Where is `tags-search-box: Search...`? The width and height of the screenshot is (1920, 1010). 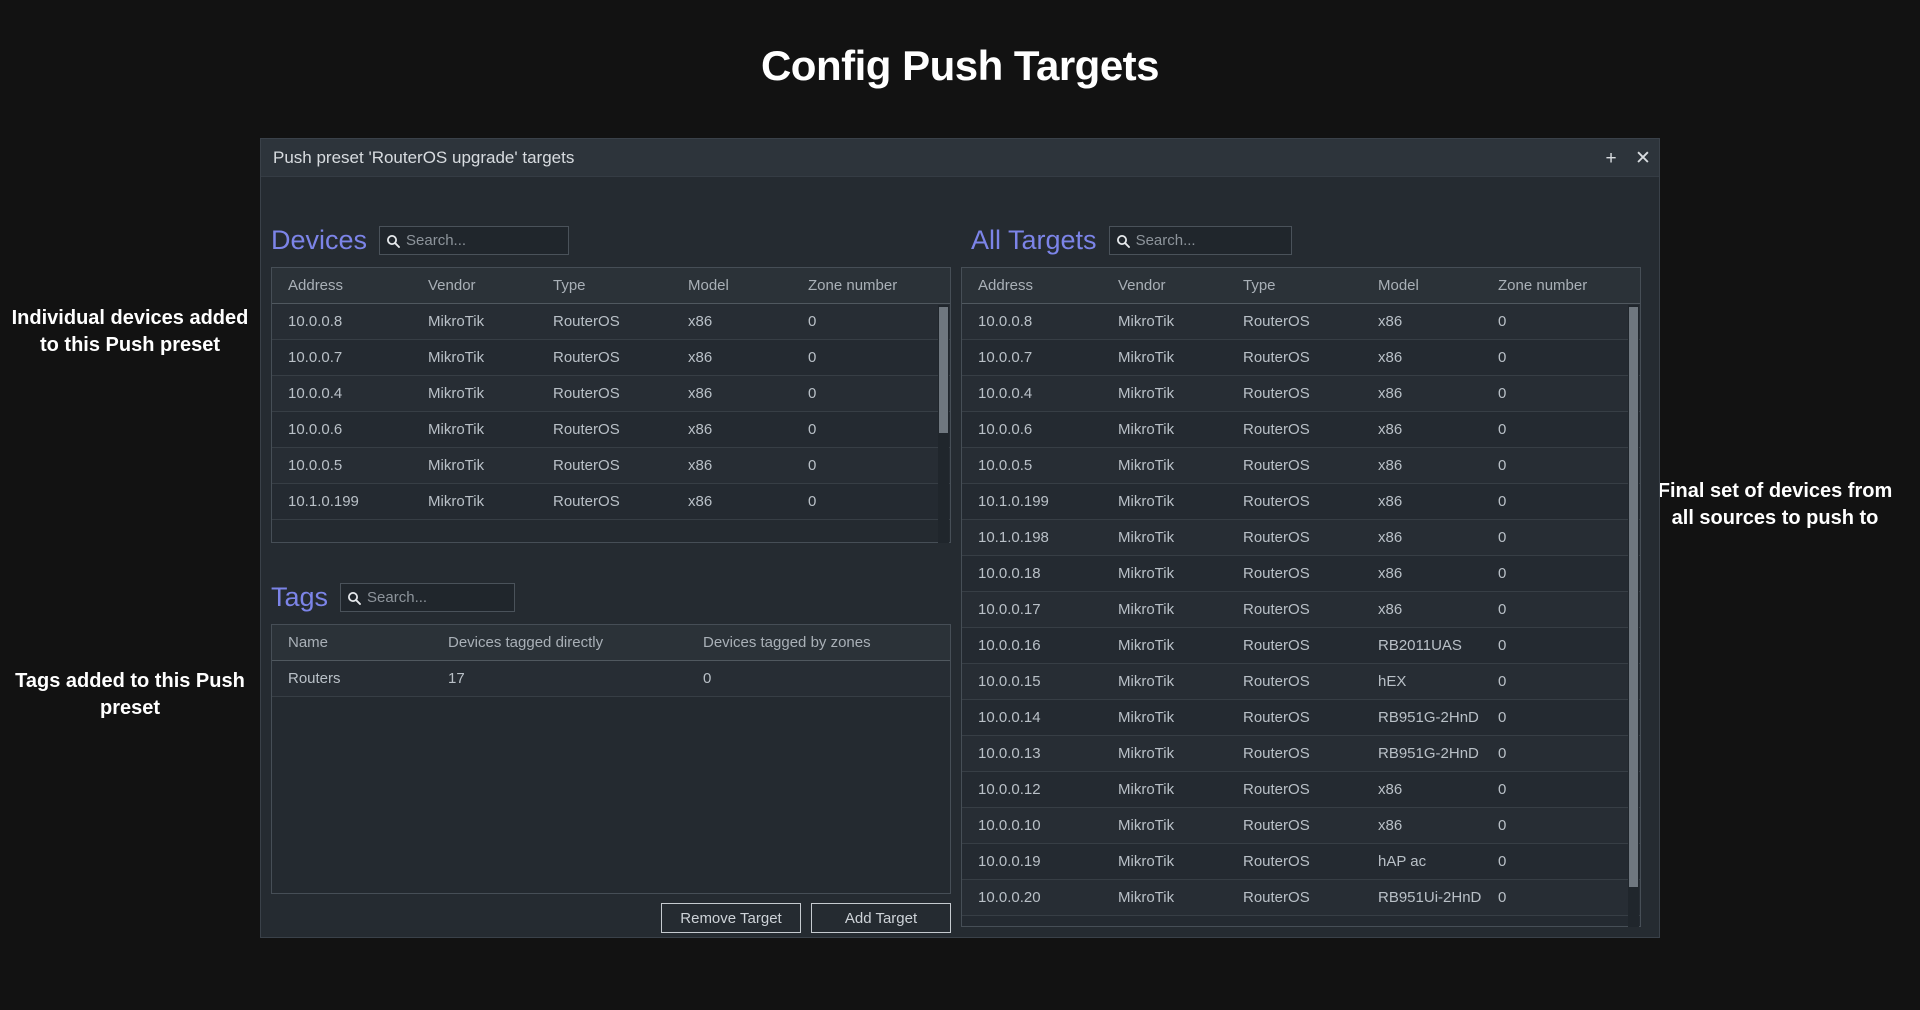
tags-search-box: Search... is located at coordinates (428, 597).